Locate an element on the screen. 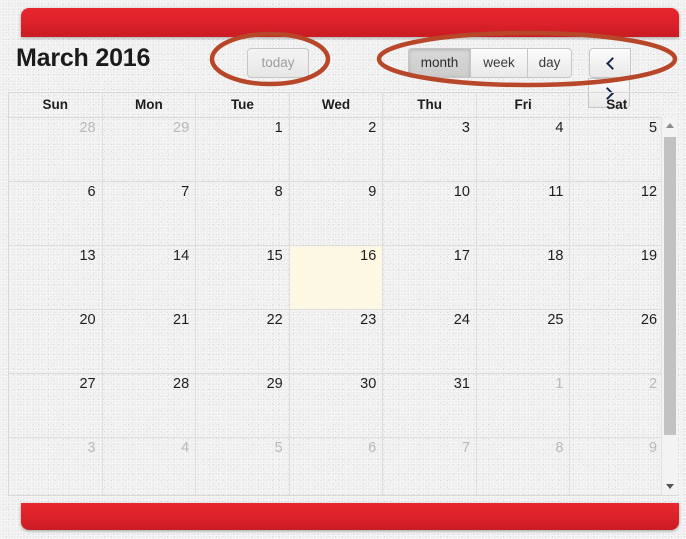 The width and height of the screenshot is (686, 539). scroll-down-triangle-icon is located at coordinates (670, 486).